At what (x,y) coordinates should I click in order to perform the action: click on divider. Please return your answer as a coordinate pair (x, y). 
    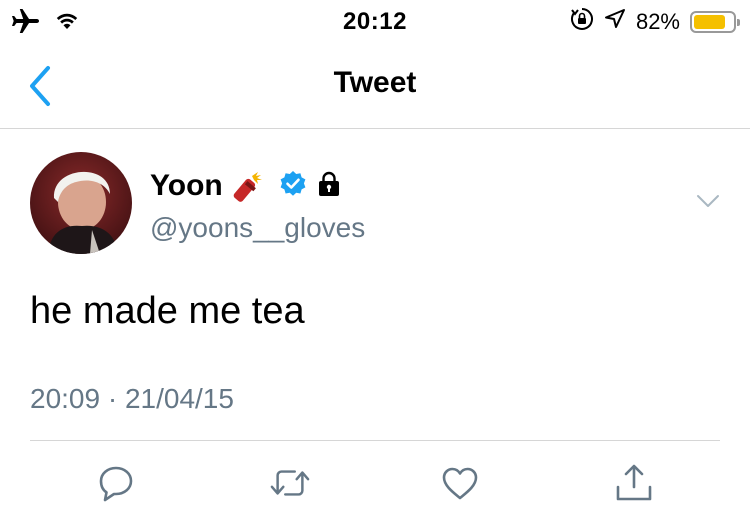
    Looking at the image, I should click on (375, 440).